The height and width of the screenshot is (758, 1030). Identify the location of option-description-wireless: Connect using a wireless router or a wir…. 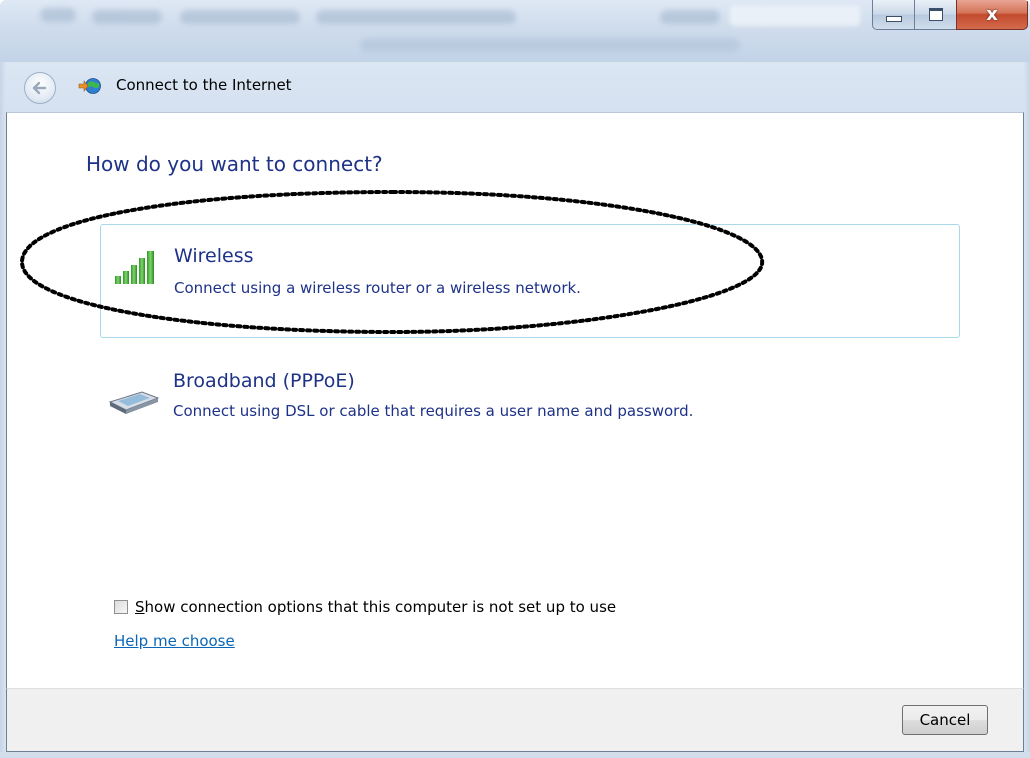
(377, 288).